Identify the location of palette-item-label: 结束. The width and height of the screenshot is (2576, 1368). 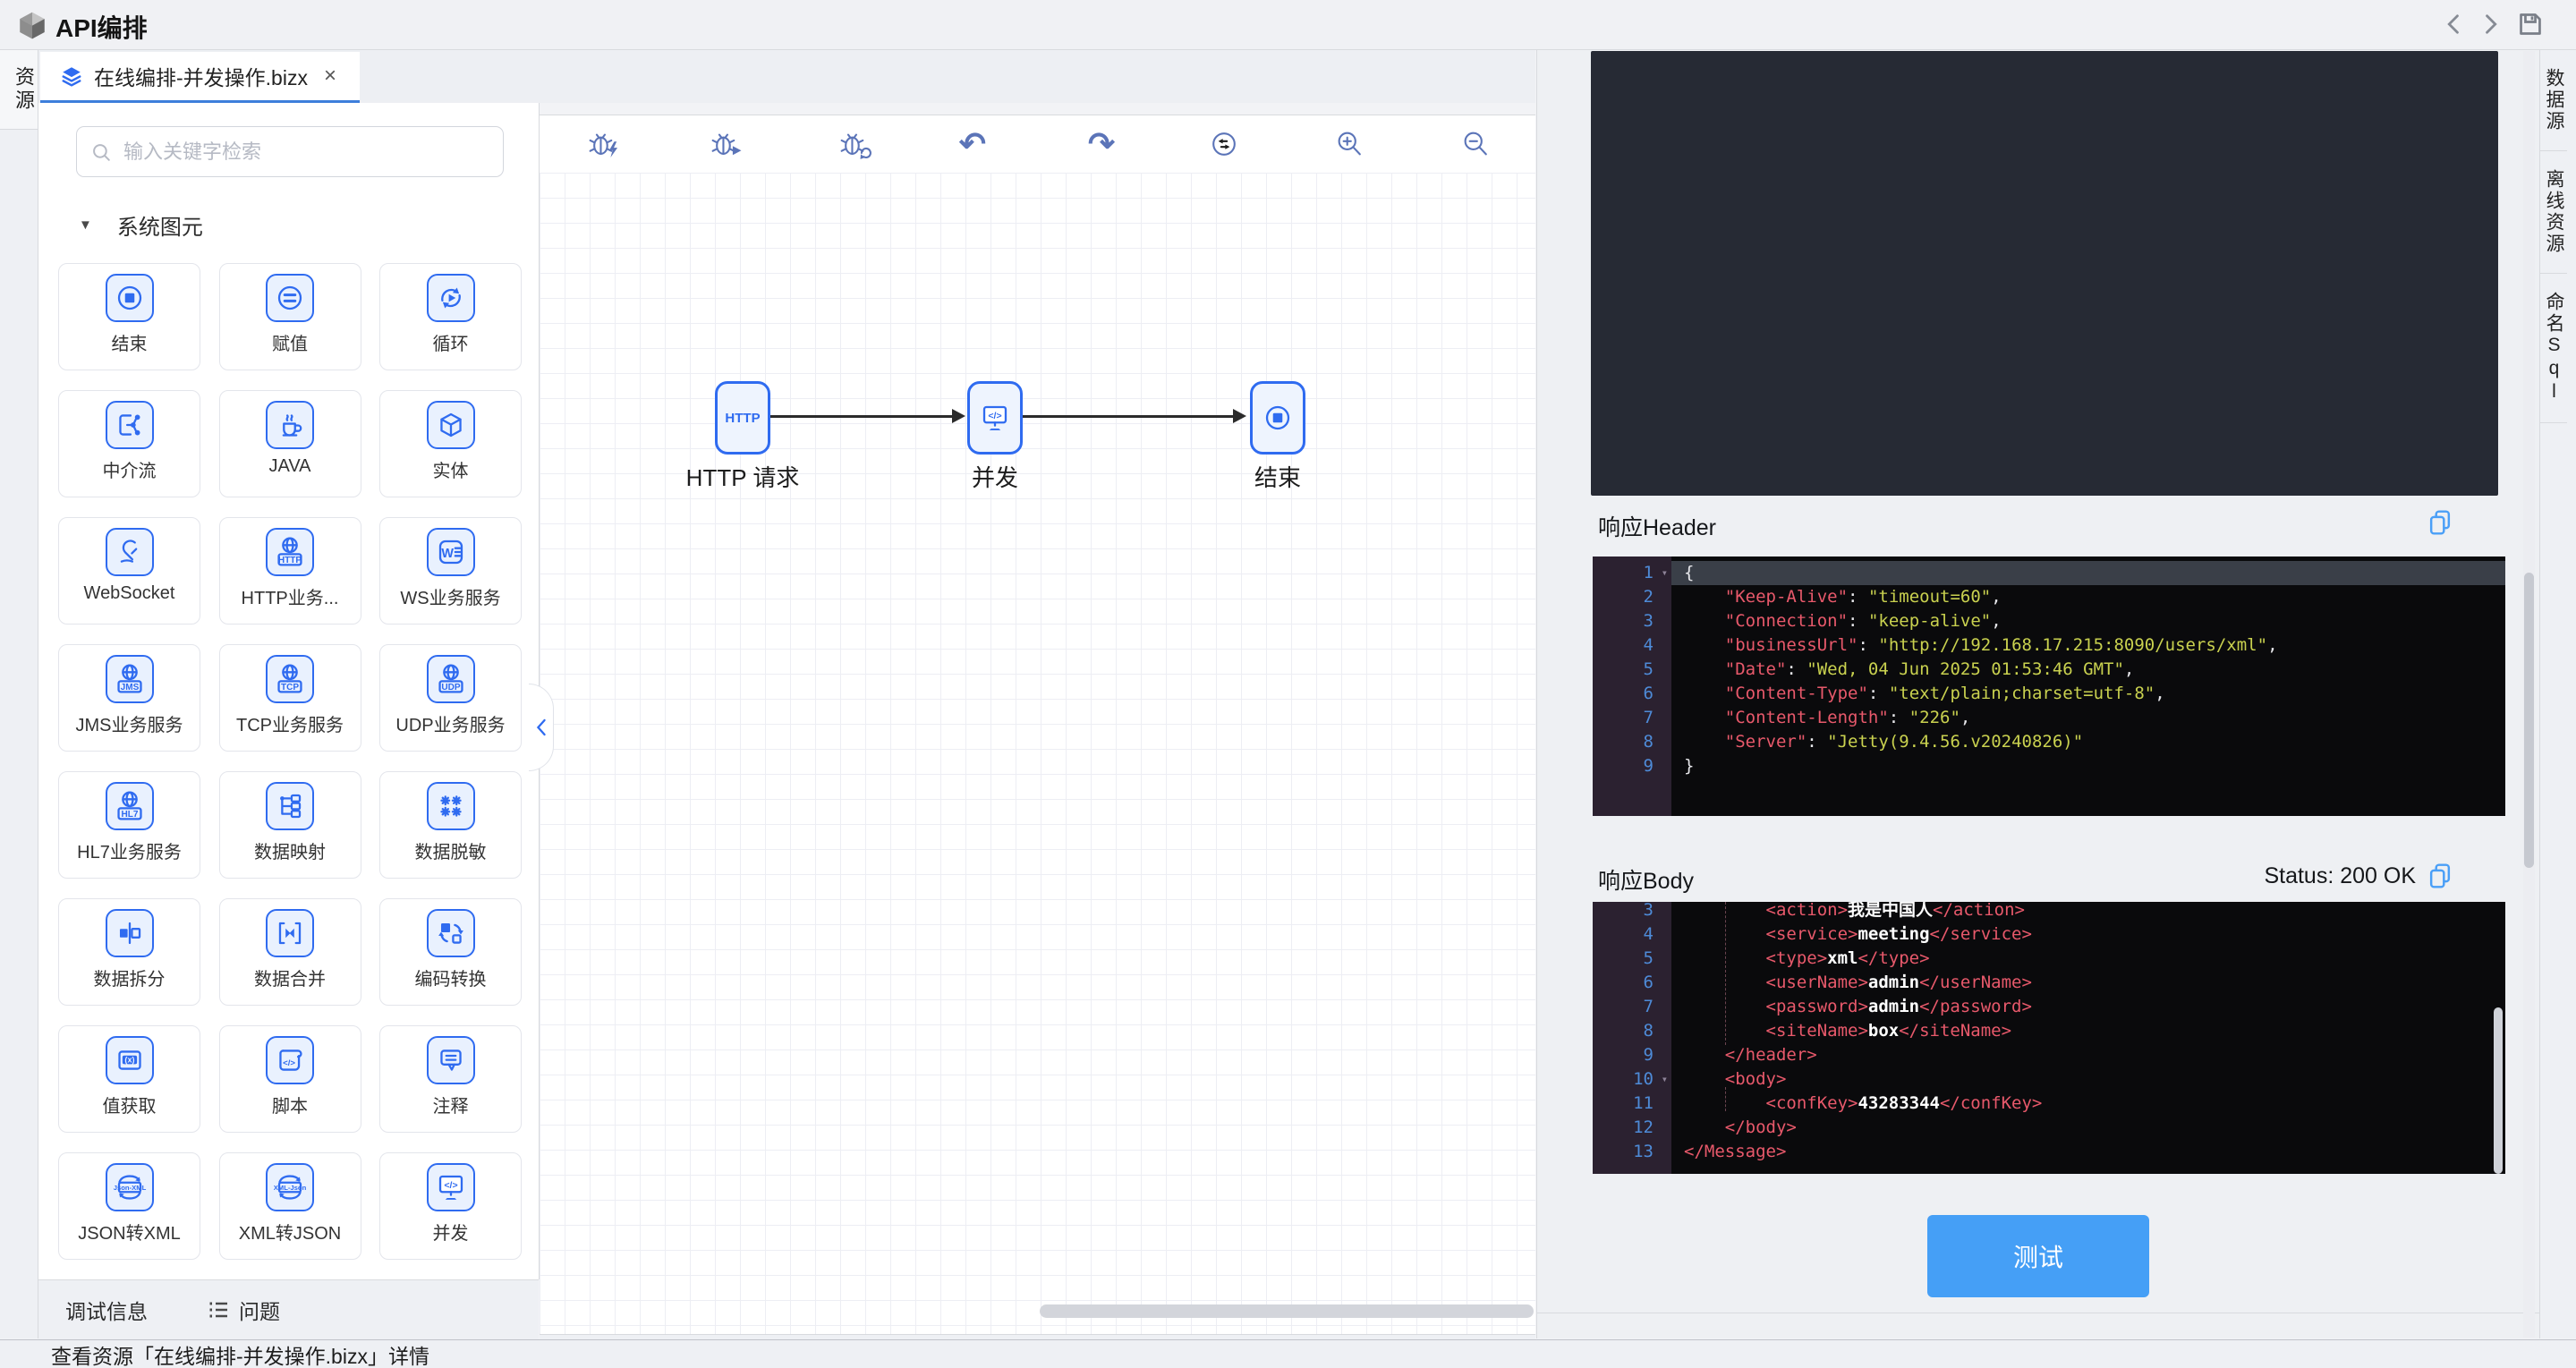
(129, 344).